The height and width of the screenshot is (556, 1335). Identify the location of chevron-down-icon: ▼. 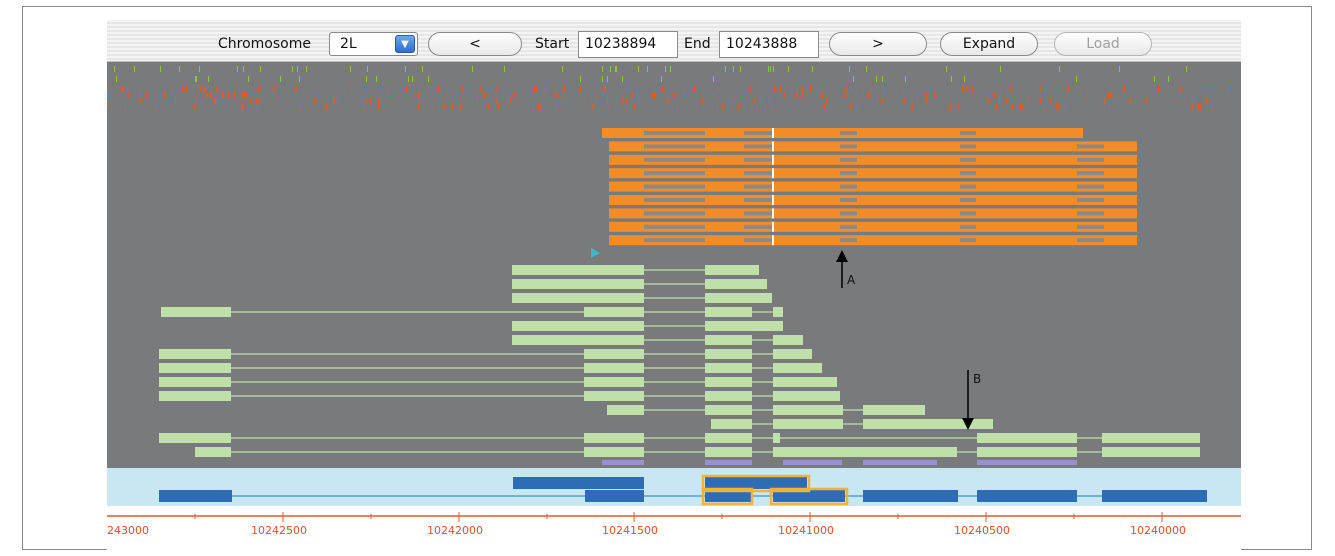
(405, 44).